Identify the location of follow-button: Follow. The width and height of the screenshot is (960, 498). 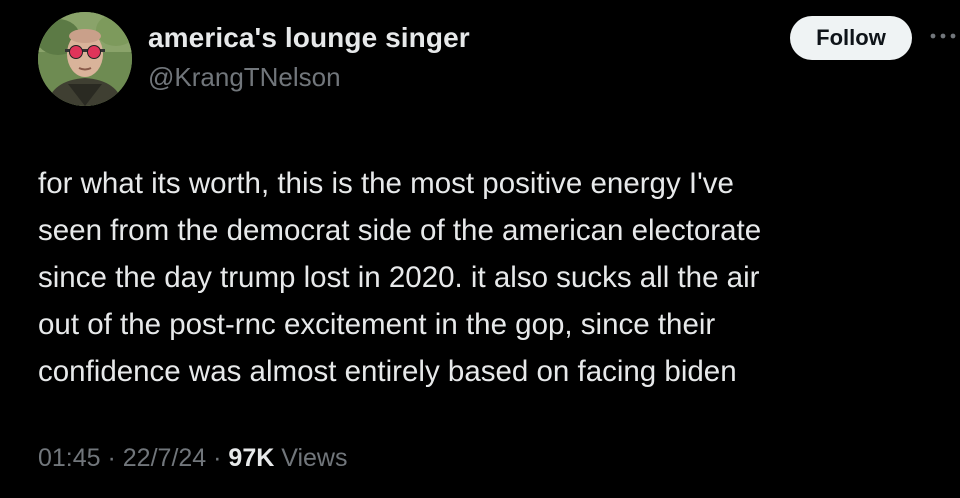
(851, 38).